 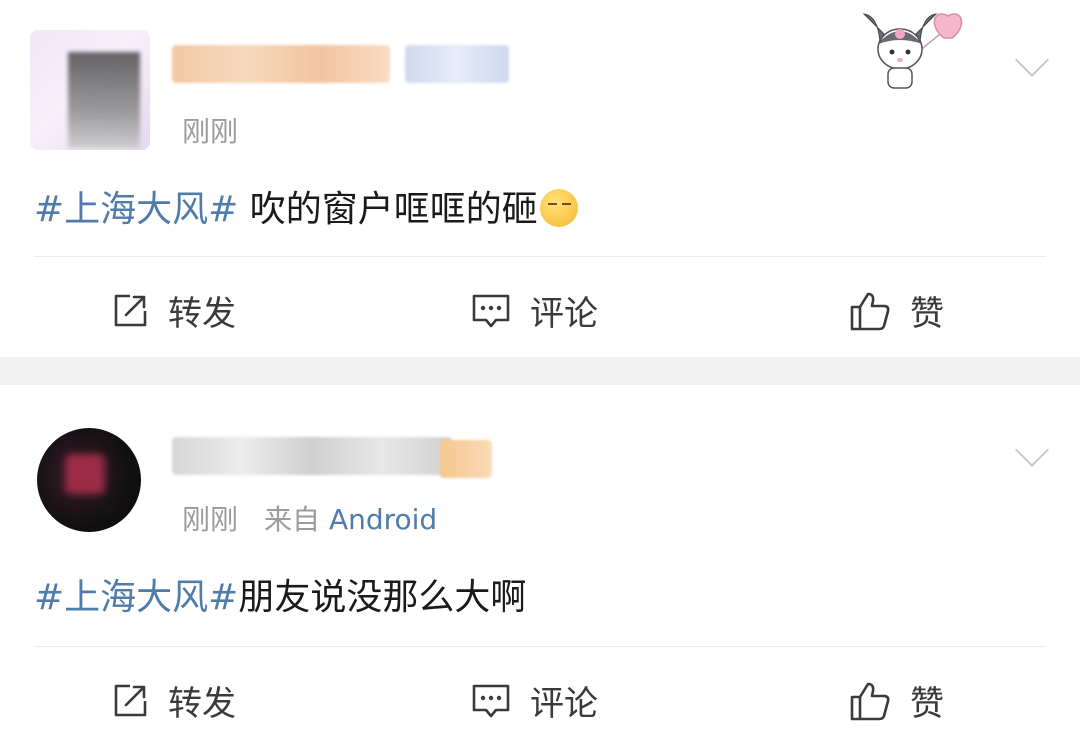 I want to click on chevron-down-icon, so click(x=1032, y=60).